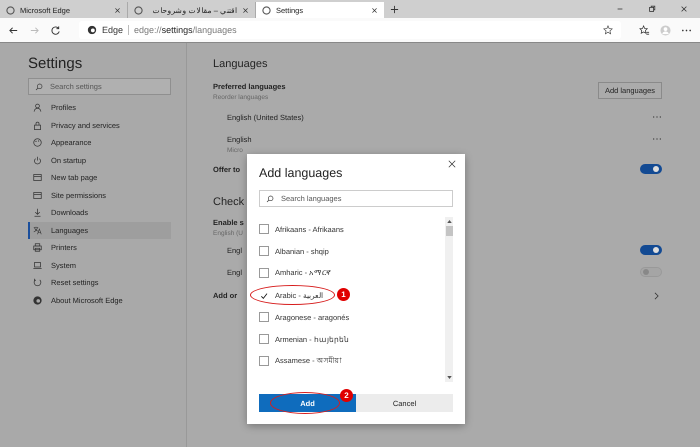 The width and height of the screenshot is (700, 447). What do you see at coordinates (228, 202) in the screenshot?
I see `section-title: Check` at bounding box center [228, 202].